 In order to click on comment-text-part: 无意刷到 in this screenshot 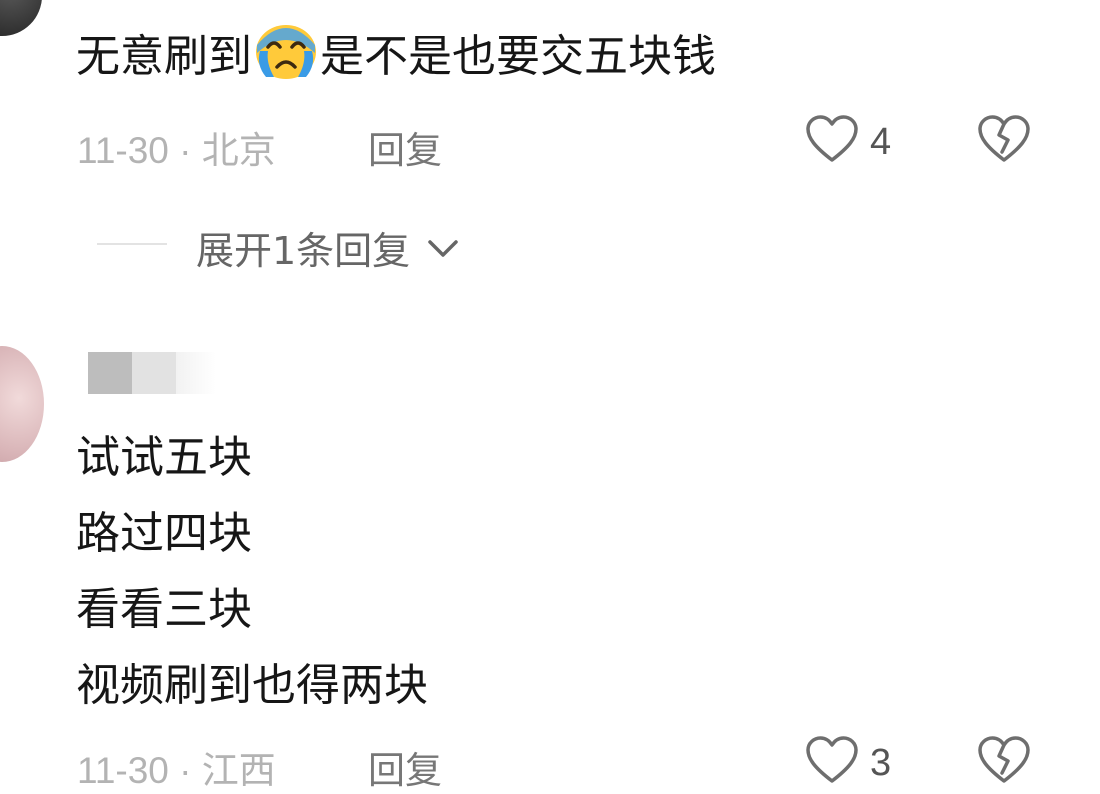, I will do `click(164, 56)`.